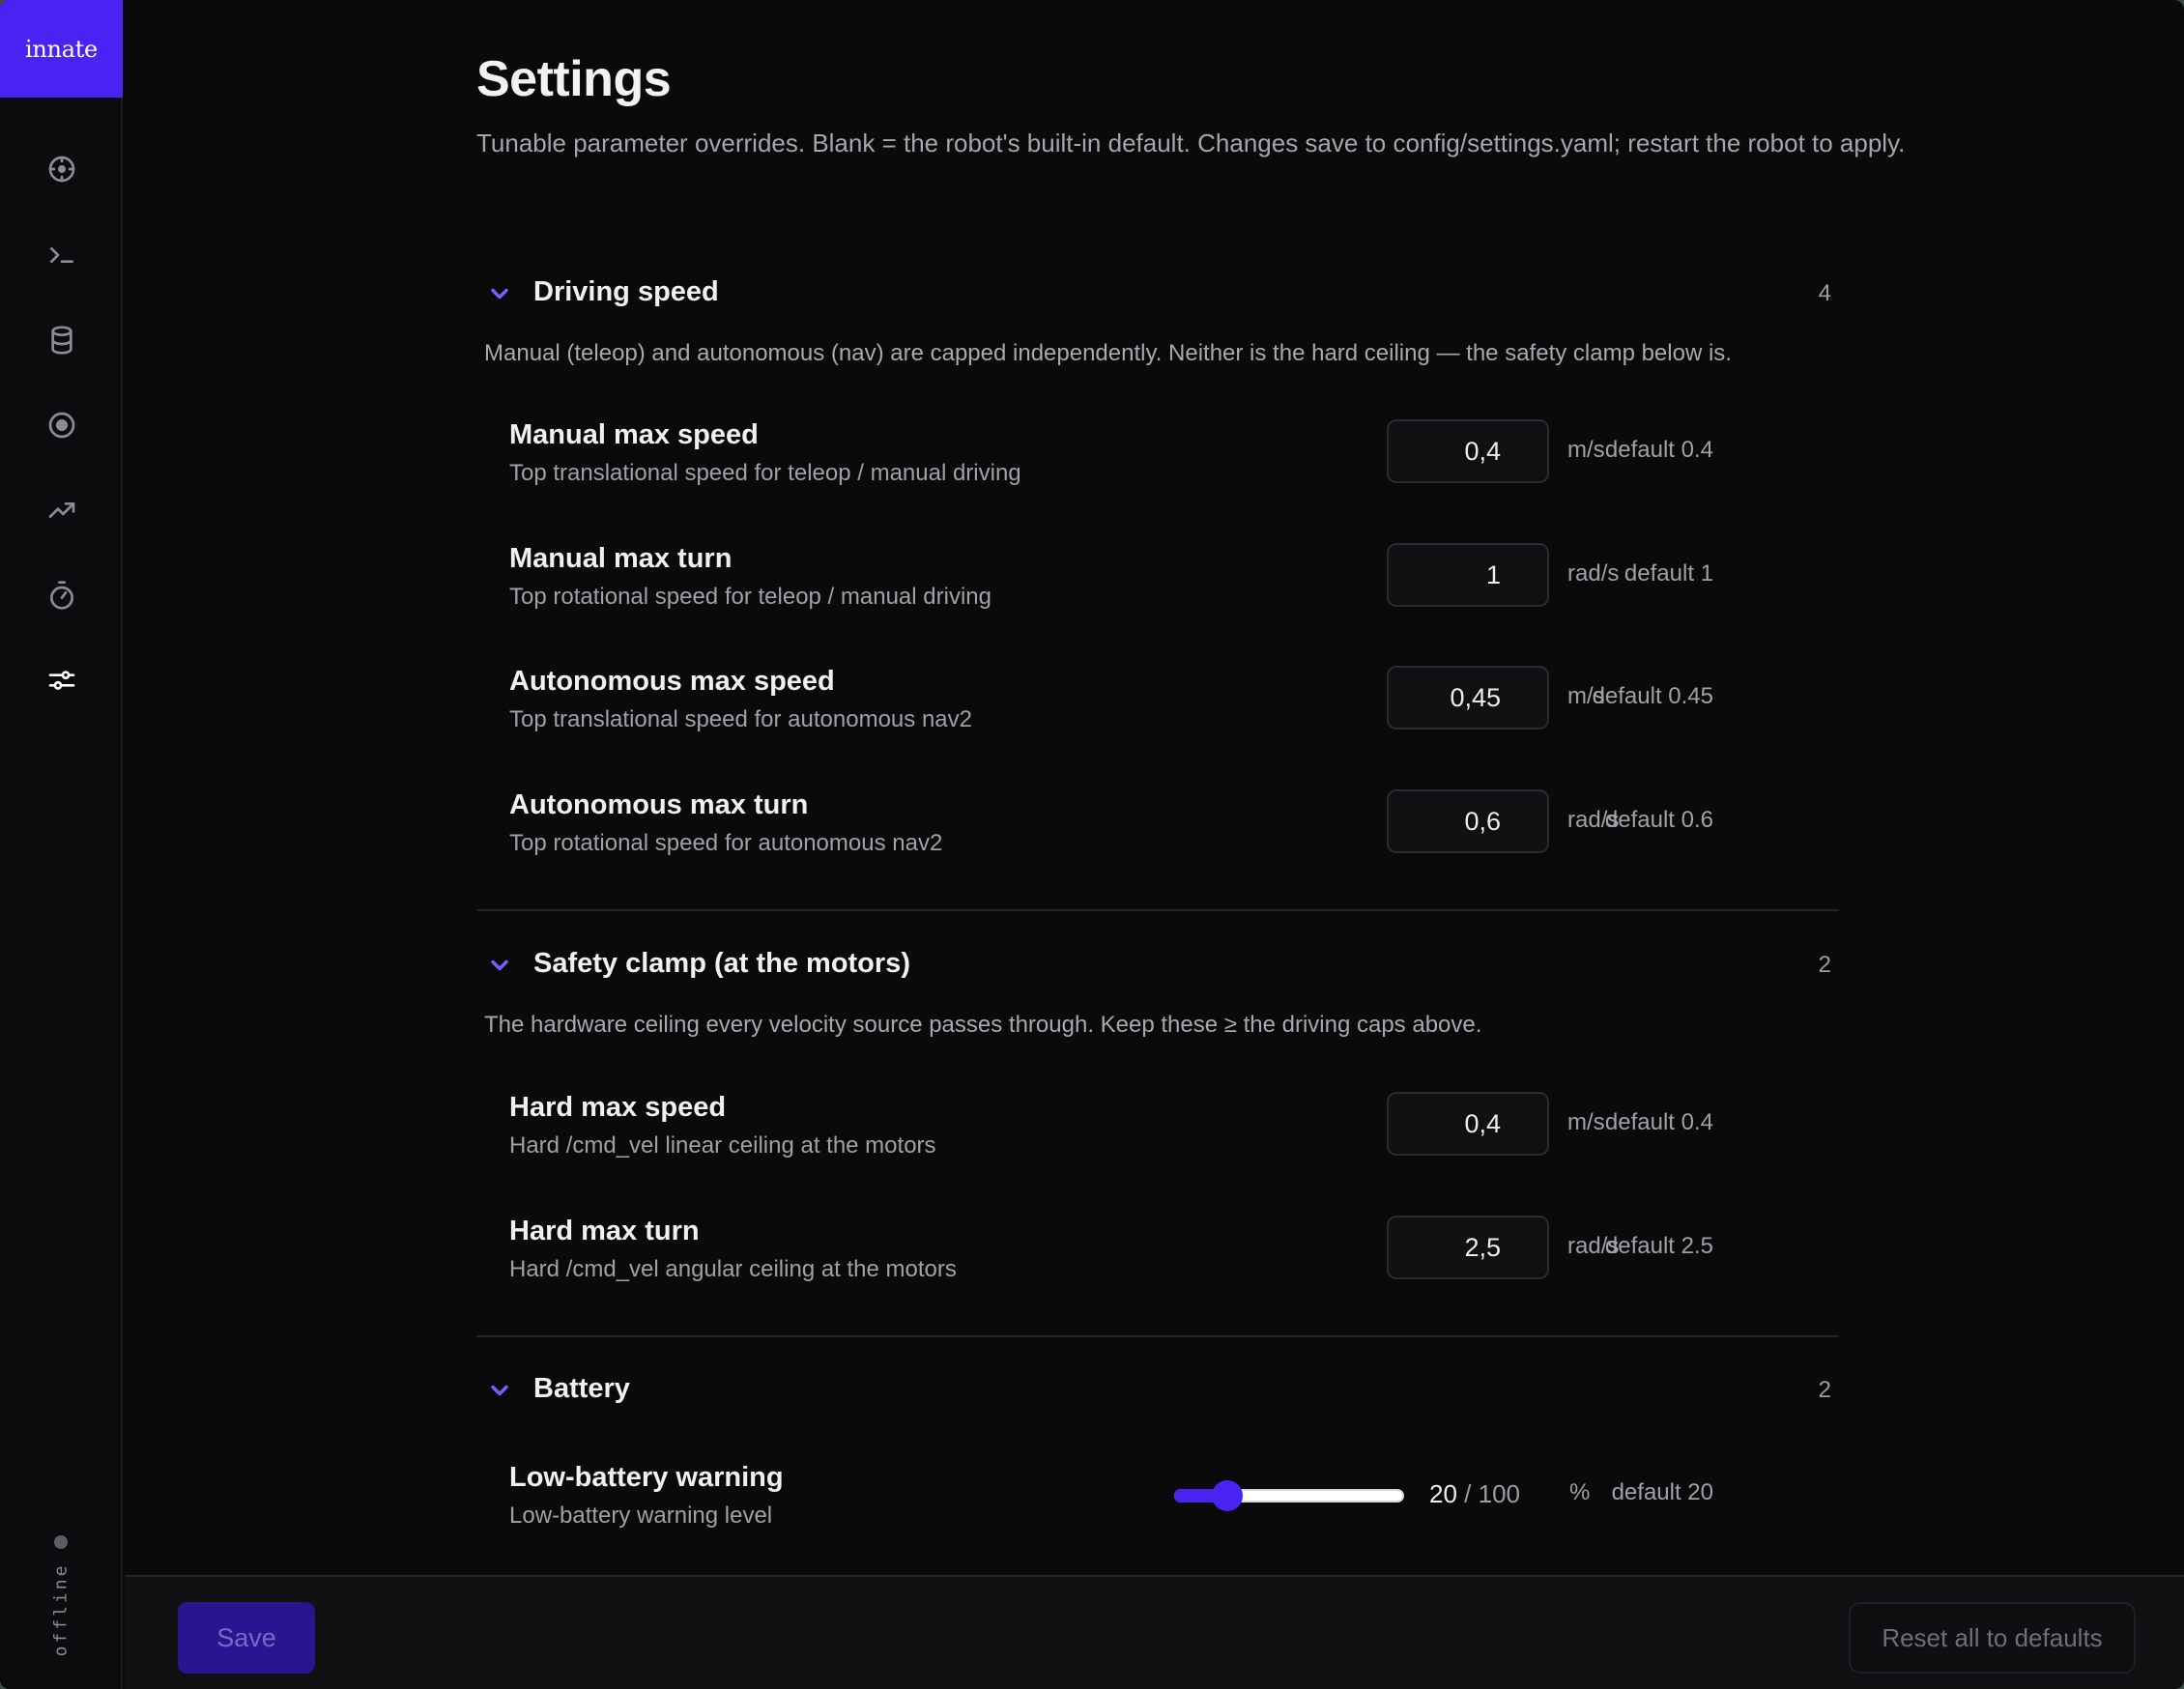 This screenshot has width=2184, height=1689. I want to click on crosshair-icon, so click(62, 169).